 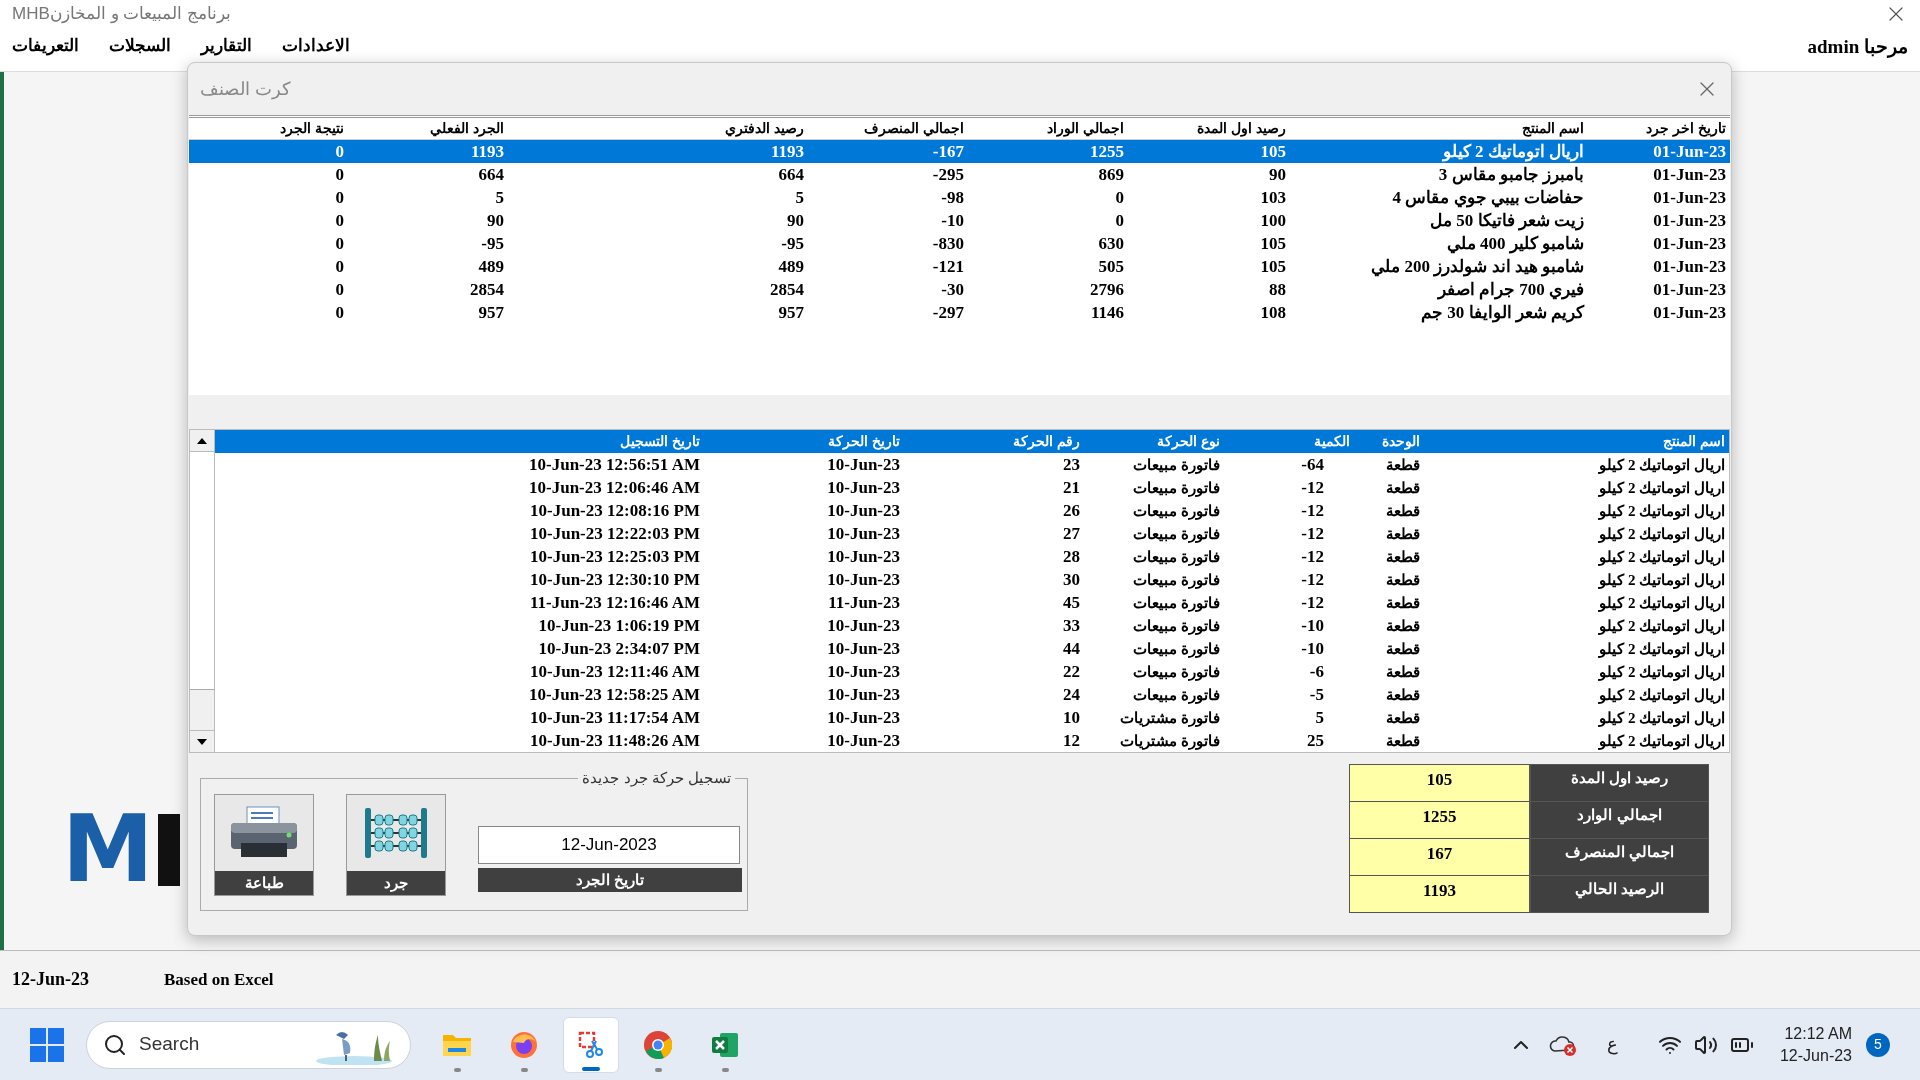 What do you see at coordinates (1316, 694) in the screenshot?
I see `table-cell-text: -5` at bounding box center [1316, 694].